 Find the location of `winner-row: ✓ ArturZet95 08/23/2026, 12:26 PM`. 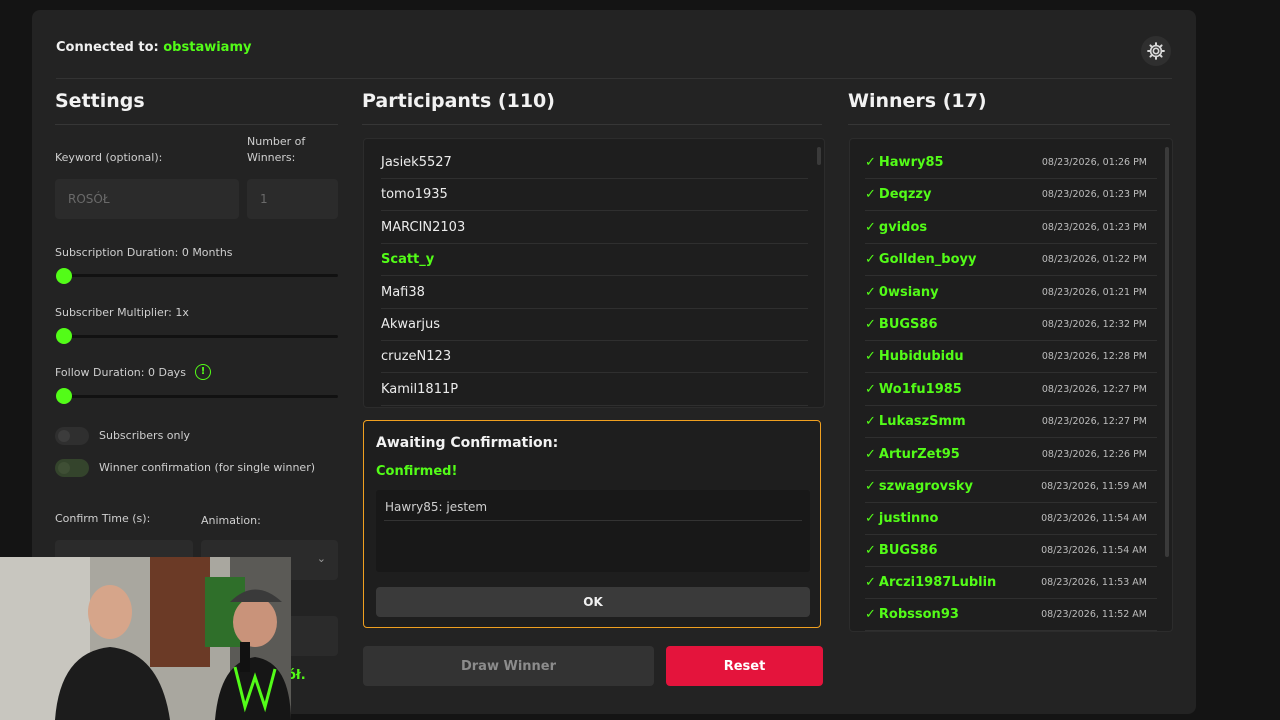

winner-row: ✓ ArturZet95 08/23/2026, 12:26 PM is located at coordinates (1011, 455).